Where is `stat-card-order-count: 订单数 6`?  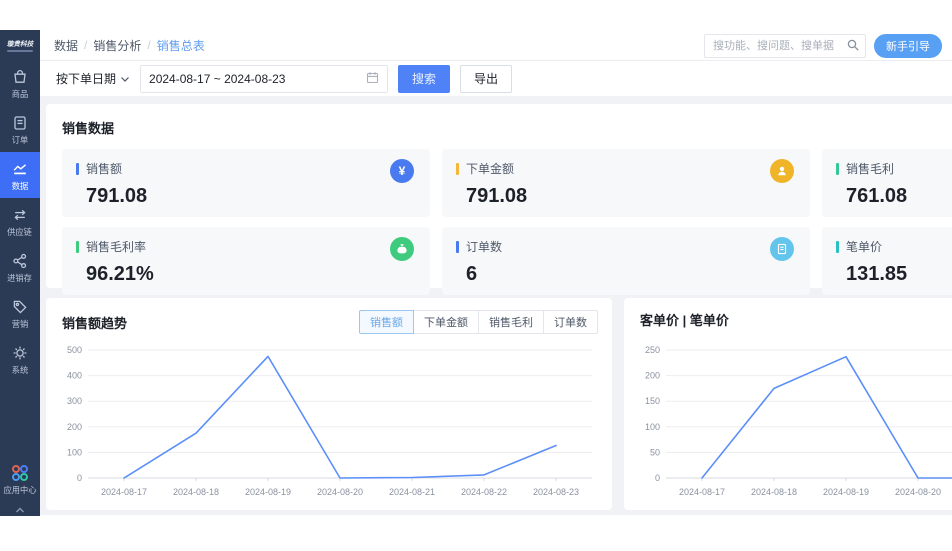 stat-card-order-count: 订单数 6 is located at coordinates (626, 261).